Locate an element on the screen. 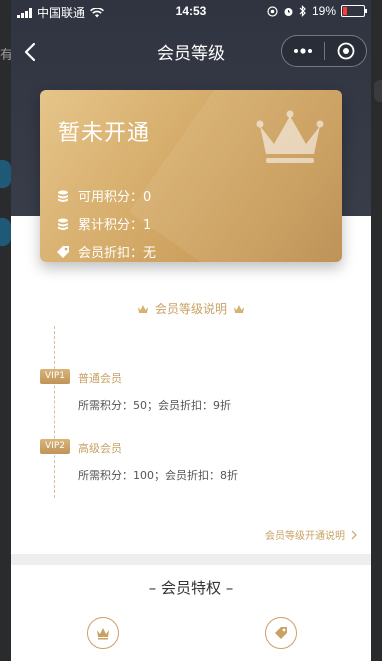 The height and width of the screenshot is (661, 382). vip-level-badge: VIP2 is located at coordinates (55, 446).